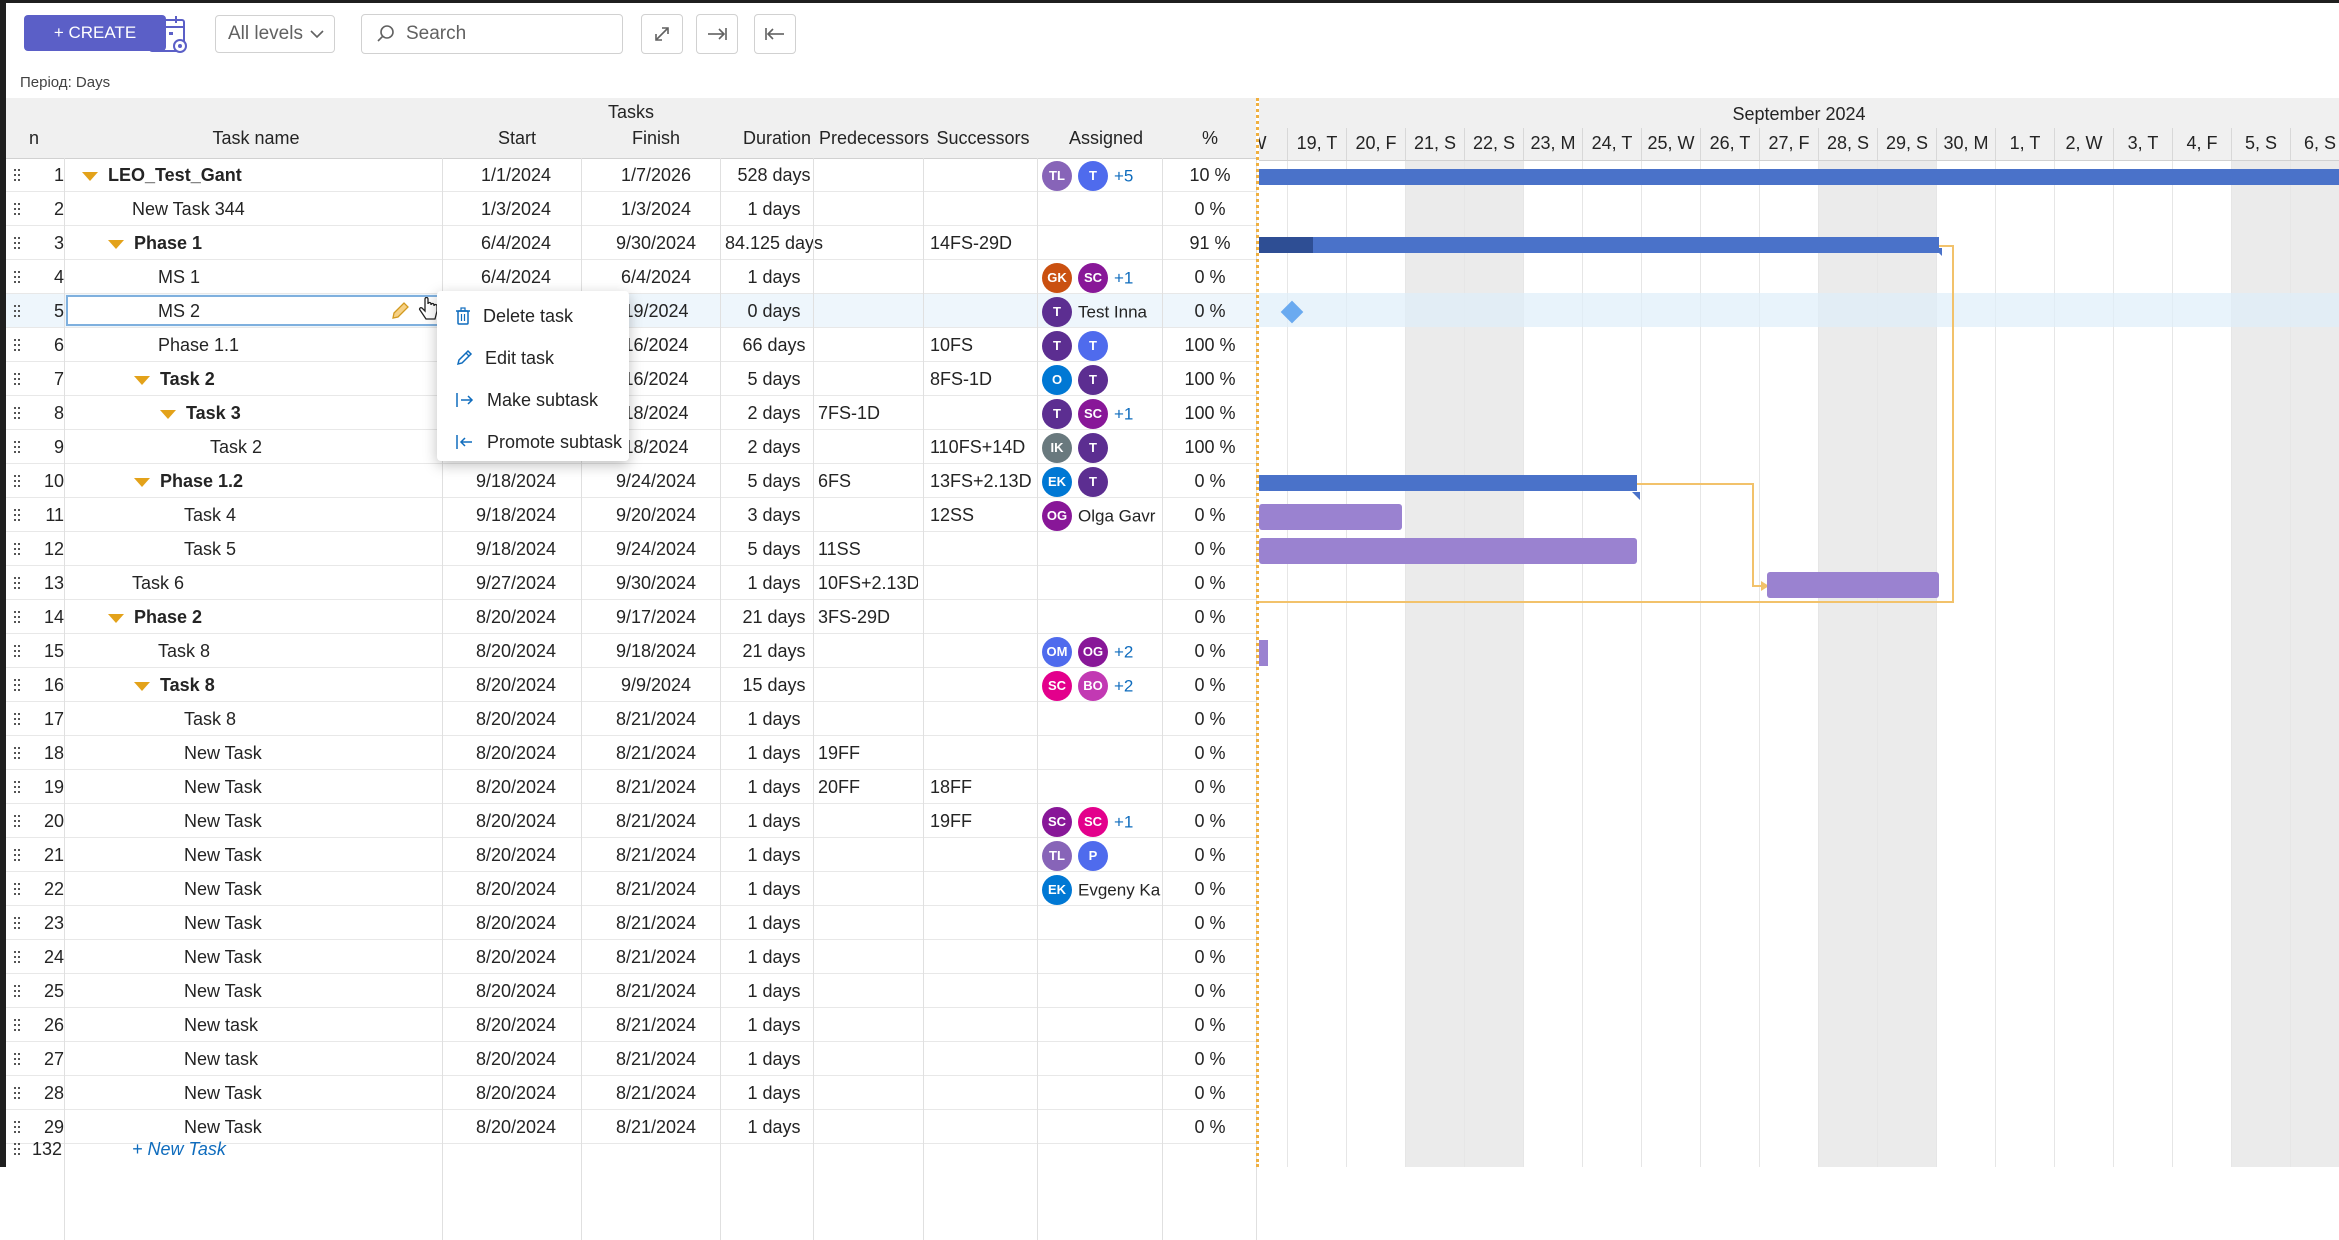  I want to click on avatar: T, so click(1093, 482).